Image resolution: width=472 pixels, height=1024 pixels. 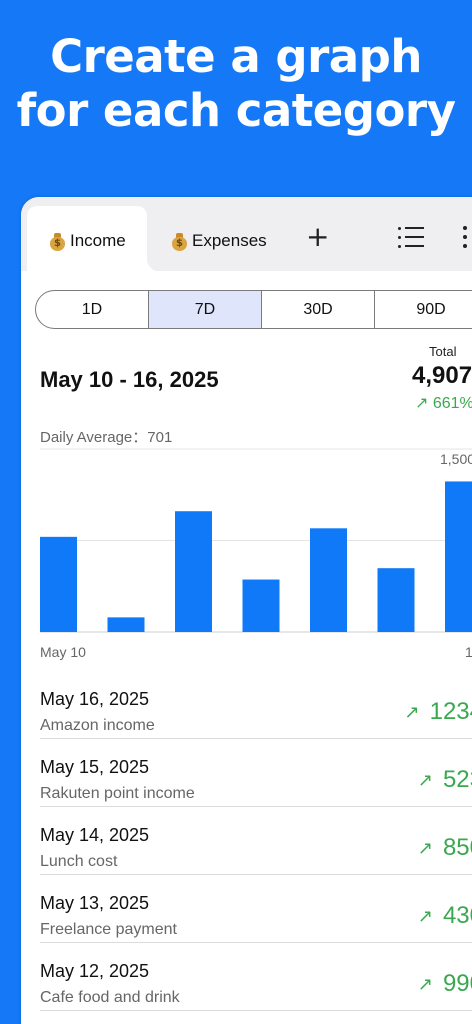 What do you see at coordinates (95, 699) in the screenshot?
I see `transaction-date: May 16, 2025` at bounding box center [95, 699].